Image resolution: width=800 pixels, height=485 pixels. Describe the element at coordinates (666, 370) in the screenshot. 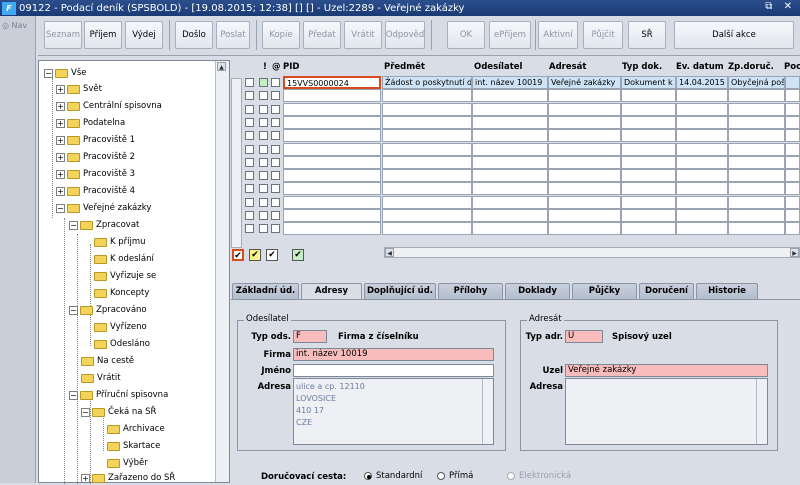

I see `uzel-field: Veřejné zakázky` at that location.